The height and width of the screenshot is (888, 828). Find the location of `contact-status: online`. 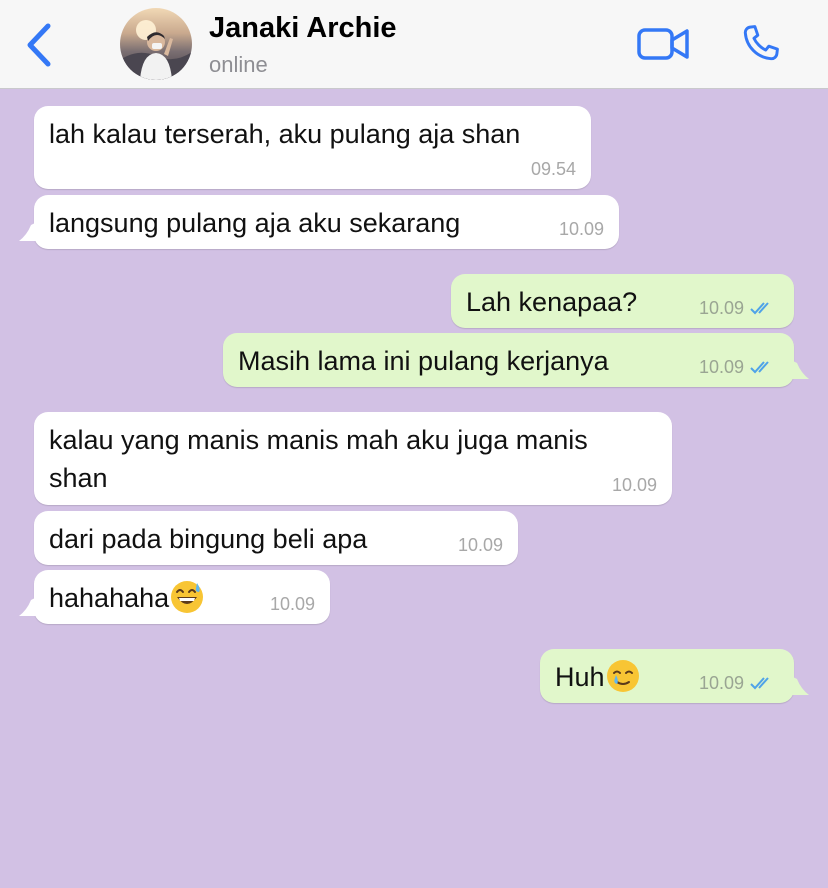

contact-status: online is located at coordinates (238, 64).